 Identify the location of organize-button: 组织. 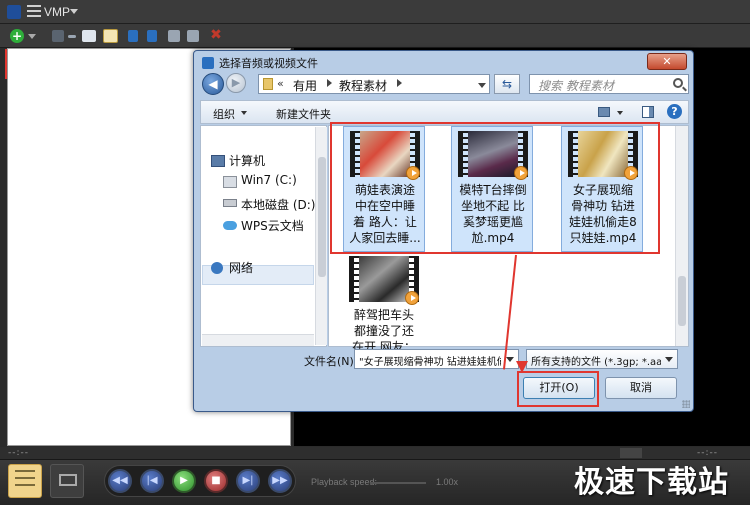
(224, 114).